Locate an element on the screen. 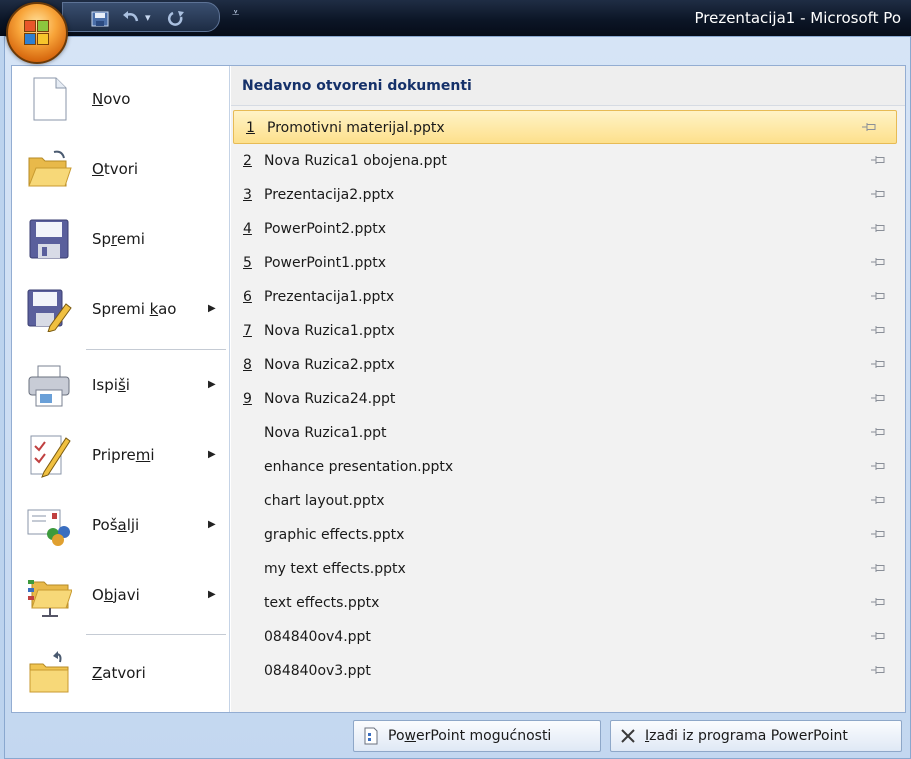 The width and height of the screenshot is (911, 759). command-label: Pripremi is located at coordinates (123, 455).